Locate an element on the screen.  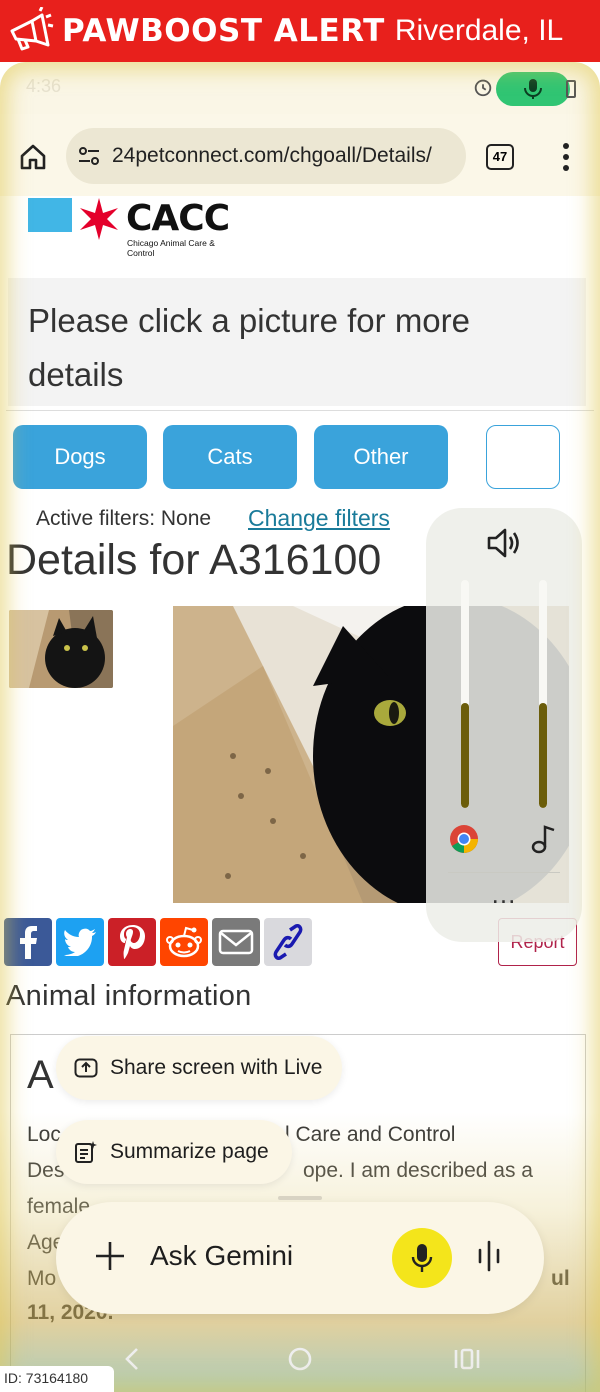
red-star-icon is located at coordinates (99, 219).